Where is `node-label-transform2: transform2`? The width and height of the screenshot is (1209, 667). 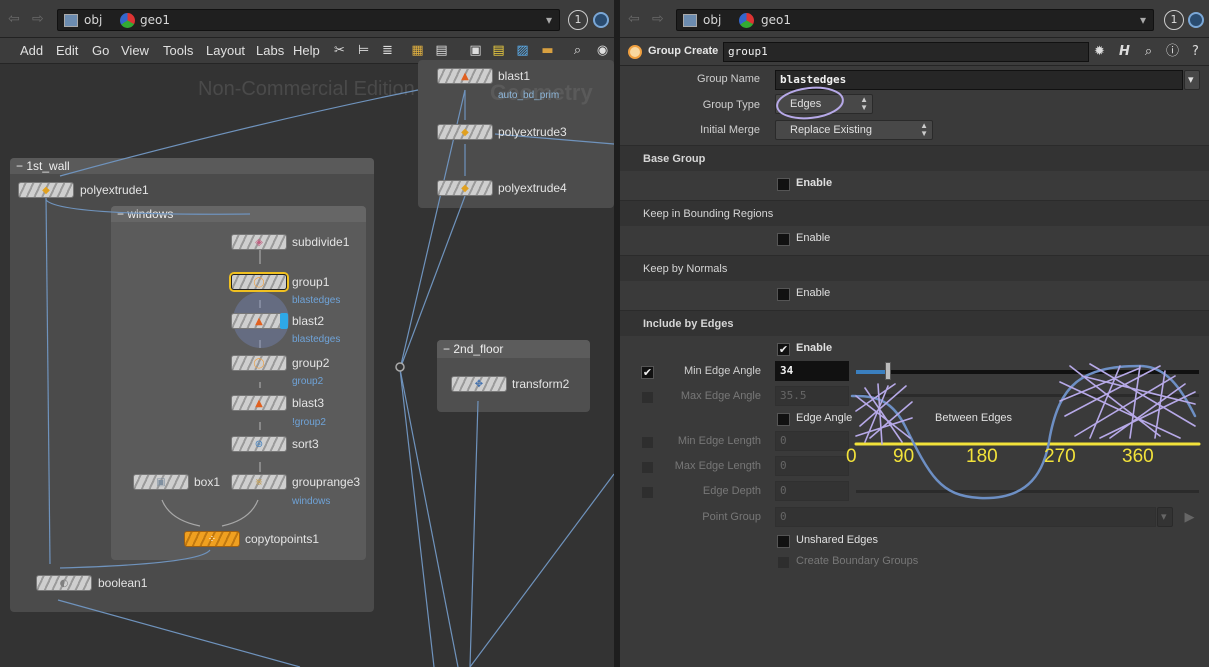
node-label-transform2: transform2 is located at coordinates (541, 384).